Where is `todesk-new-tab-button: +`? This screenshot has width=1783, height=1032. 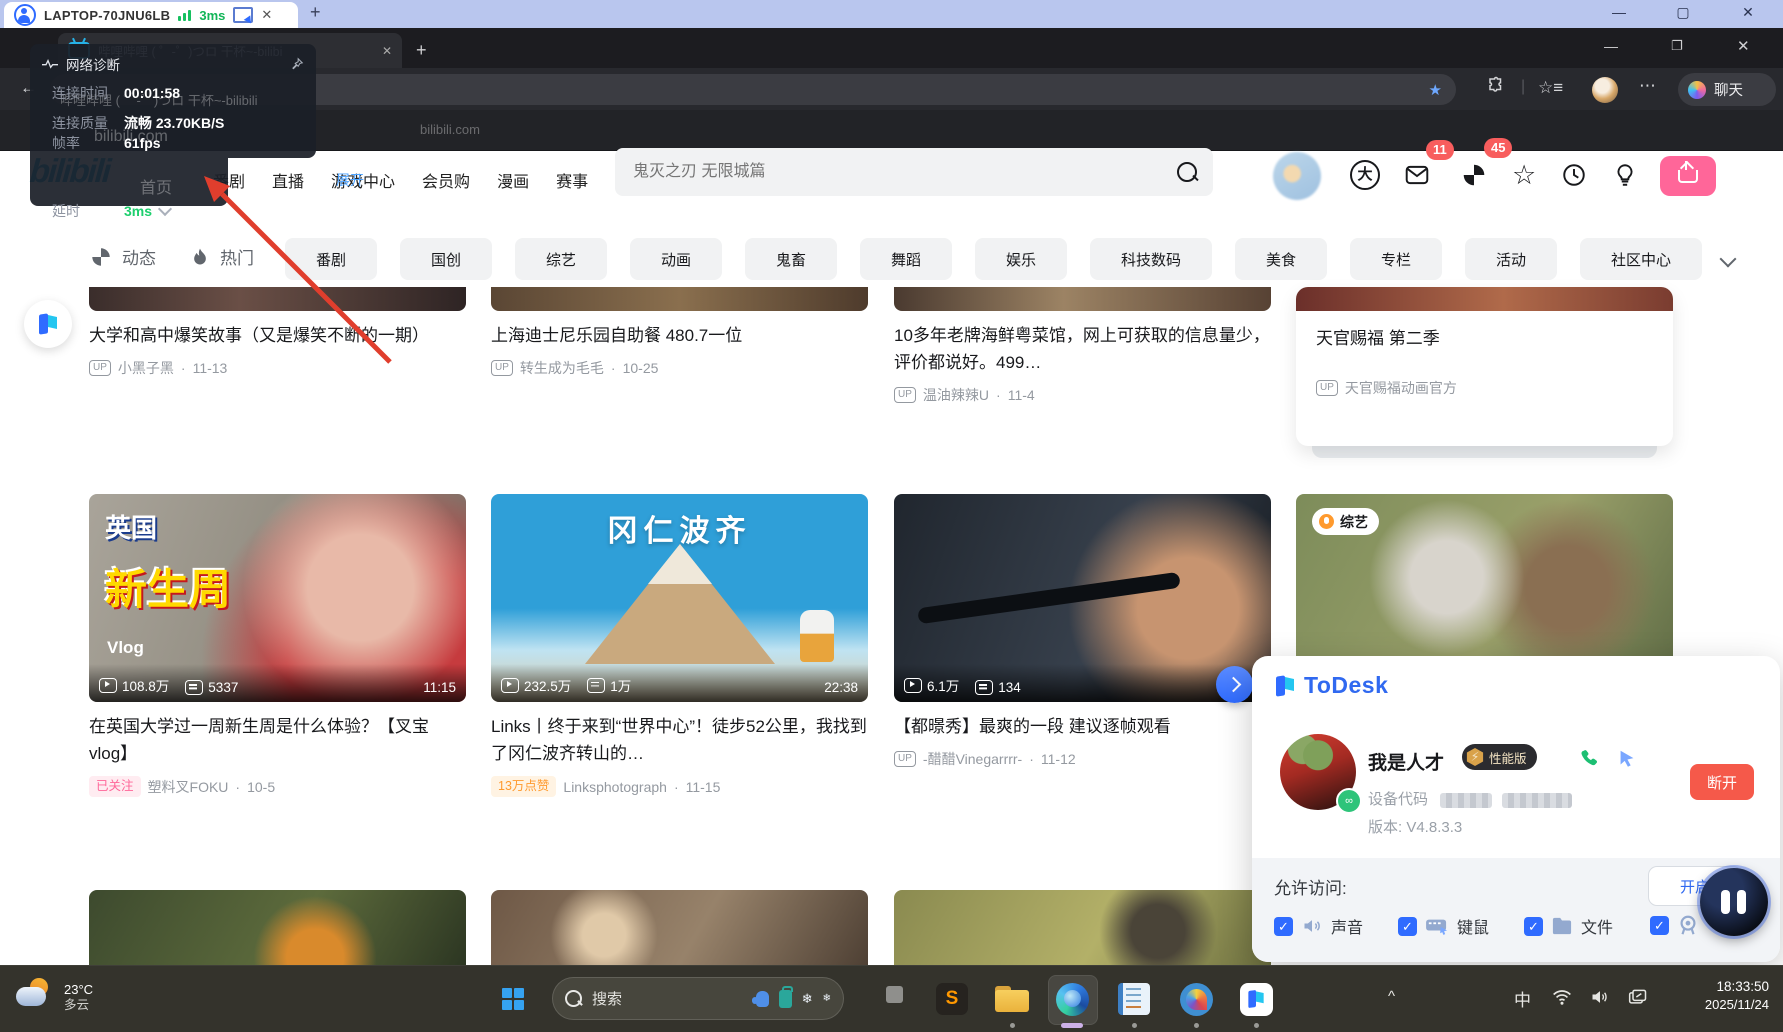
todesk-new-tab-button: + is located at coordinates (315, 12).